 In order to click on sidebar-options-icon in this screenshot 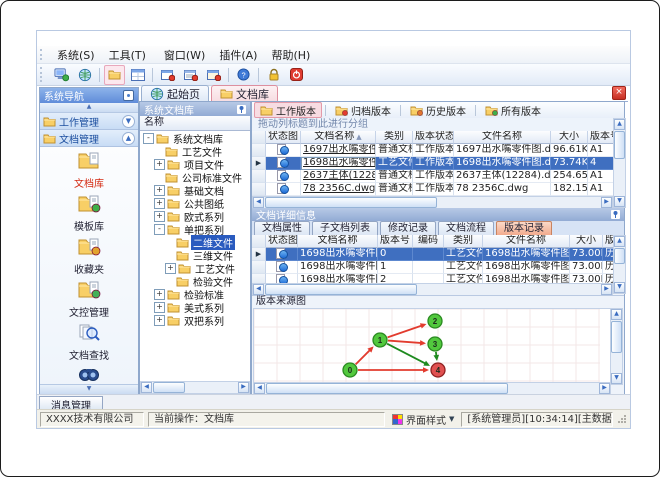, I will do `click(128, 95)`.